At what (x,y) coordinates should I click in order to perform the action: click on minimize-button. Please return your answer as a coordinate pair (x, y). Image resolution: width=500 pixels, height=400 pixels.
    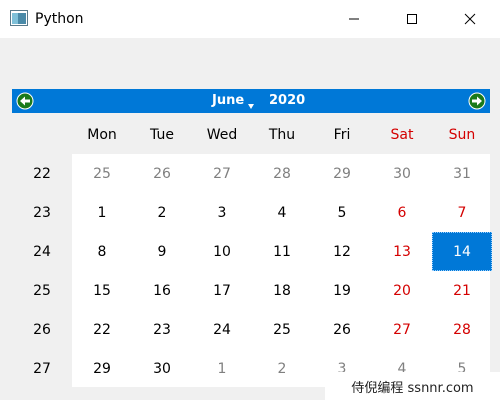
    Looking at the image, I should click on (354, 19).